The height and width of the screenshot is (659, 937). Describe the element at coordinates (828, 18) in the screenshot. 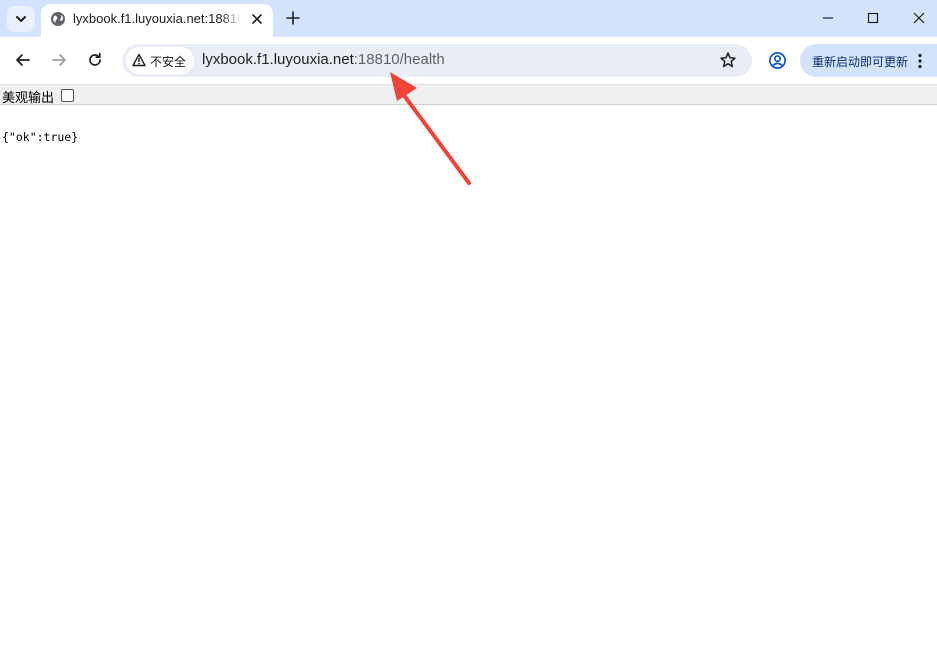

I see `minimize-icon` at that location.